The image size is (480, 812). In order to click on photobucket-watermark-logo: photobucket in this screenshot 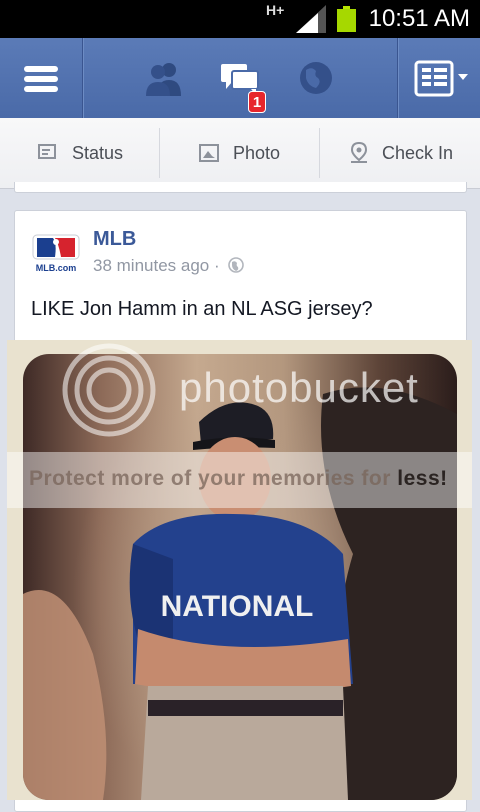, I will do `click(299, 387)`.